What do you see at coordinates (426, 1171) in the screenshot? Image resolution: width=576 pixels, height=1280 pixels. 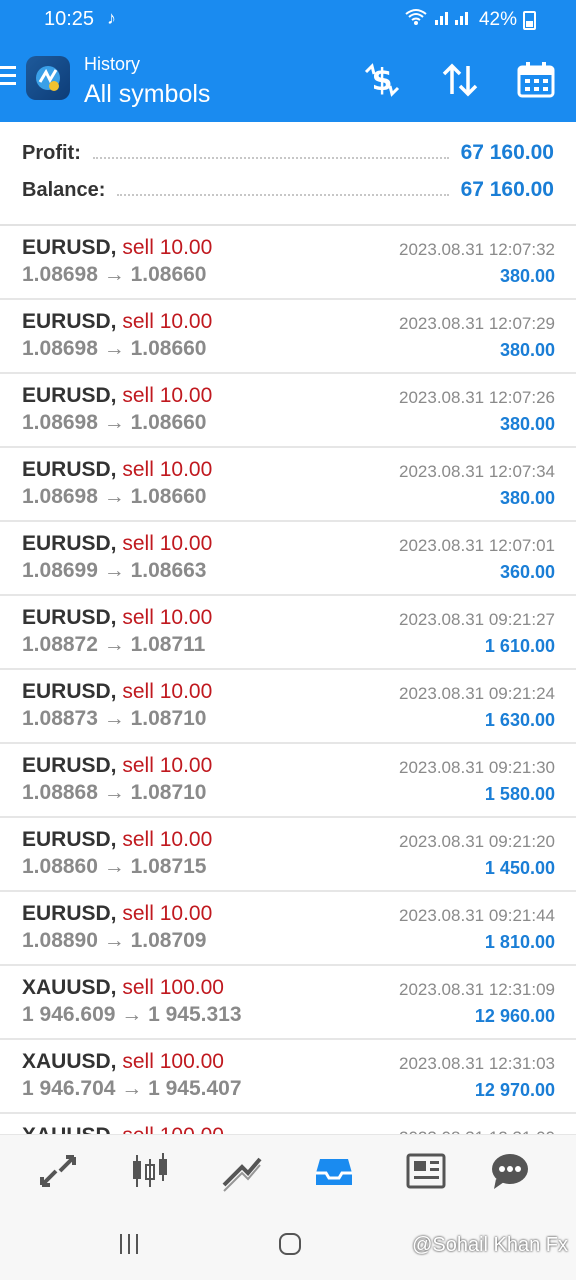 I see `news-icon` at bounding box center [426, 1171].